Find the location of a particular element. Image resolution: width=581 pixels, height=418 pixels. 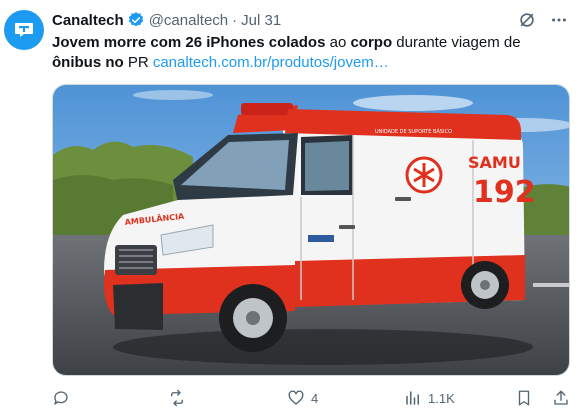

repost-button is located at coordinates (180, 398).